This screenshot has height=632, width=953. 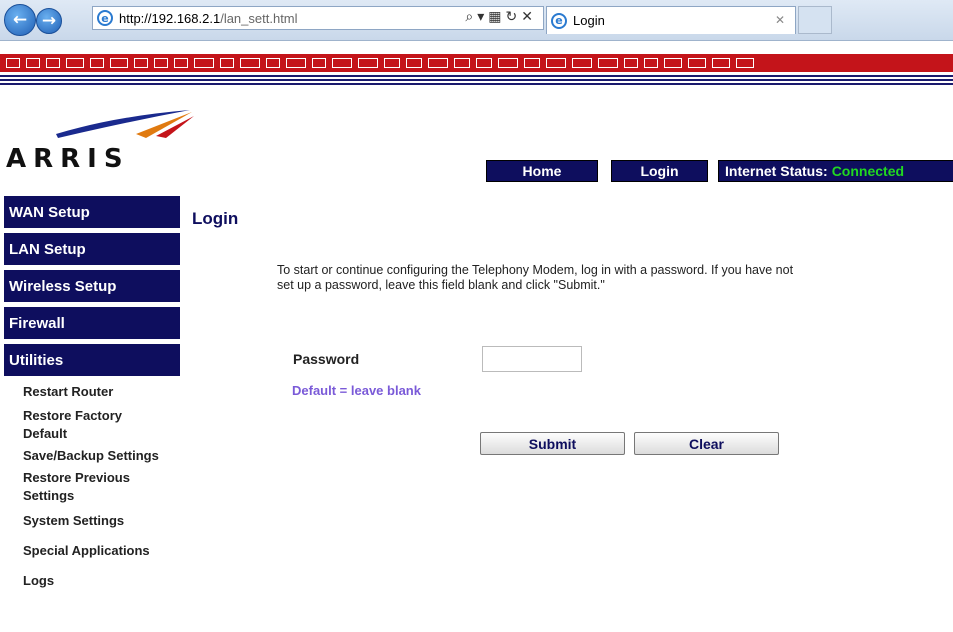 What do you see at coordinates (69, 425) in the screenshot?
I see `sidebar-sub-restore-factory-default: Restore Factory Default` at bounding box center [69, 425].